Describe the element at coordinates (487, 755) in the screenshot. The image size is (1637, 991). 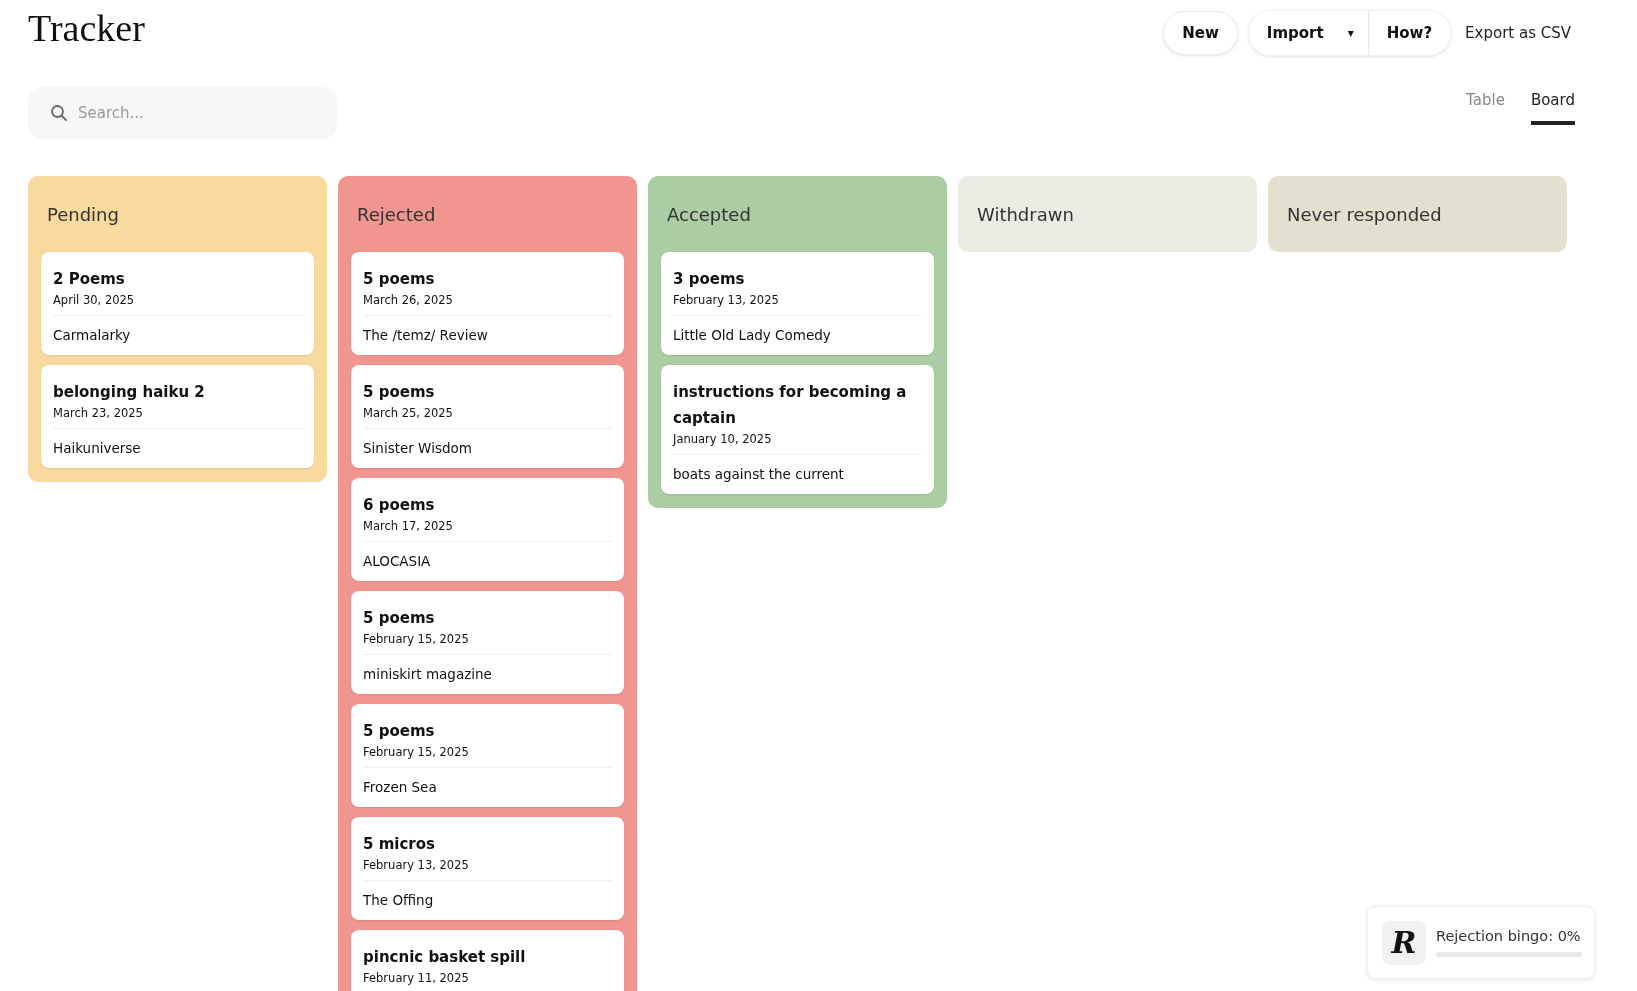
I see `submission-card: 5 poems February 15, 2025 Frozen Sea` at that location.